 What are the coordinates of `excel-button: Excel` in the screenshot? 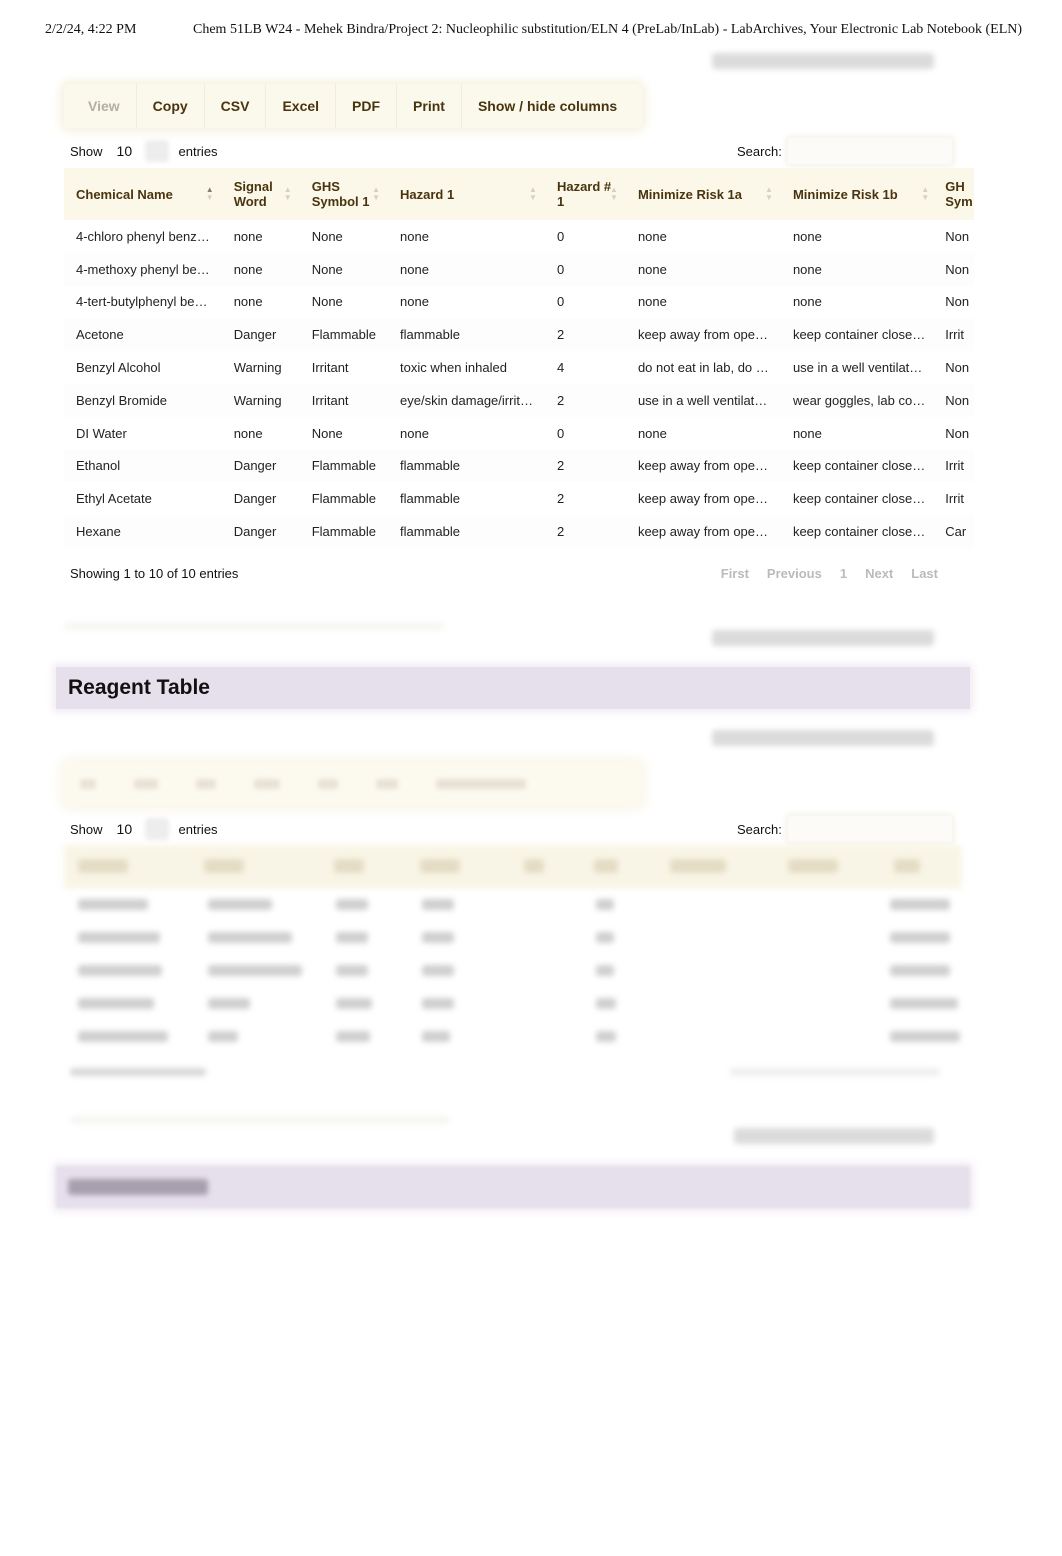 It's located at (300, 106).